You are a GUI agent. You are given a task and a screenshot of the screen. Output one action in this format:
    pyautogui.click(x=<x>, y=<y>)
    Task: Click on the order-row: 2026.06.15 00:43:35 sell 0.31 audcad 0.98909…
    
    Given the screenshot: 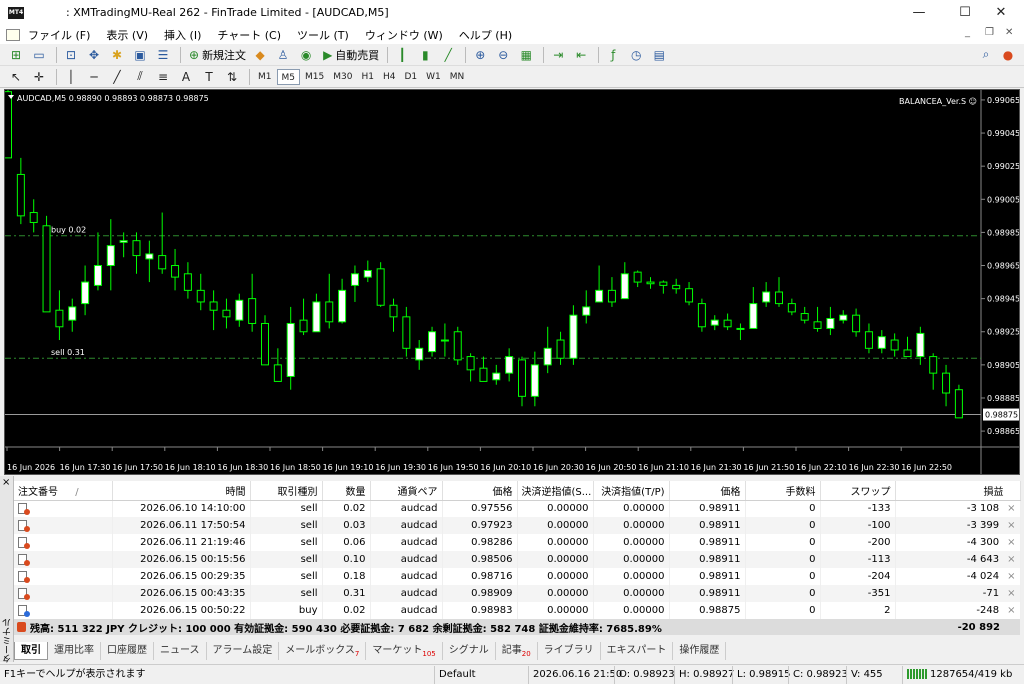 What is the action you would take?
    pyautogui.click(x=517, y=593)
    